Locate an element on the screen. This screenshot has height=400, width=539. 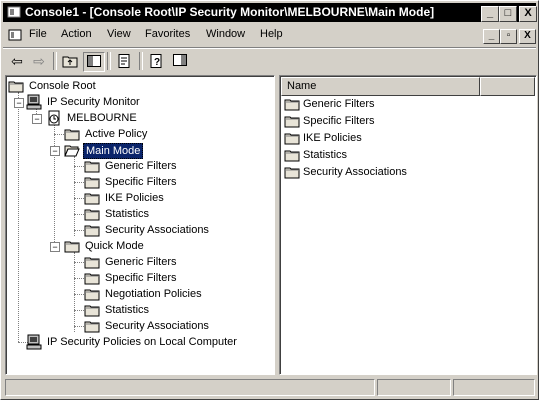
server-clock-icon is located at coordinates (54, 118).